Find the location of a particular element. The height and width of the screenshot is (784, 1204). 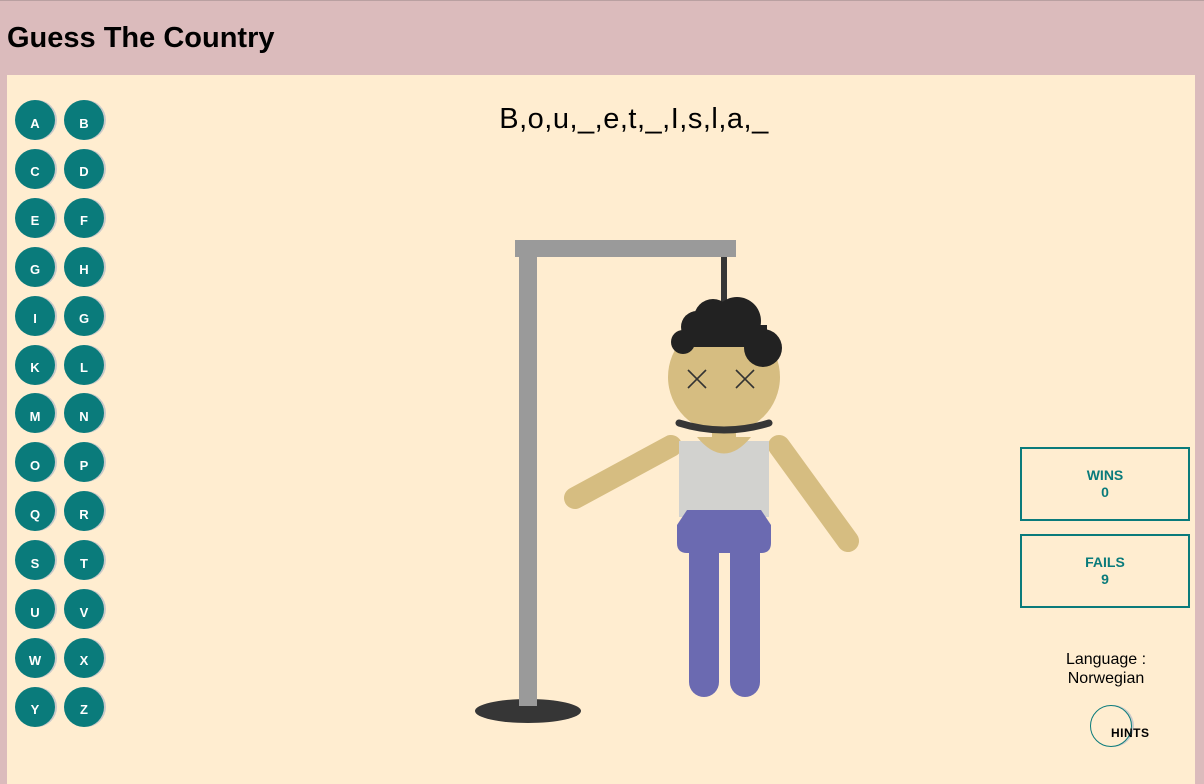

fails-value: 9 is located at coordinates (1105, 579).